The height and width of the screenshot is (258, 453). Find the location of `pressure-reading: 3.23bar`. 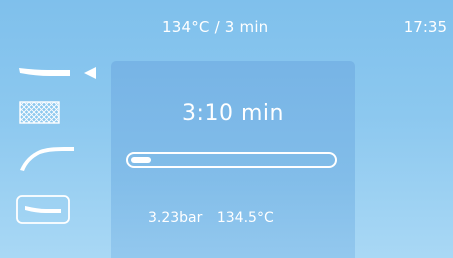

pressure-reading: 3.23bar is located at coordinates (175, 218).